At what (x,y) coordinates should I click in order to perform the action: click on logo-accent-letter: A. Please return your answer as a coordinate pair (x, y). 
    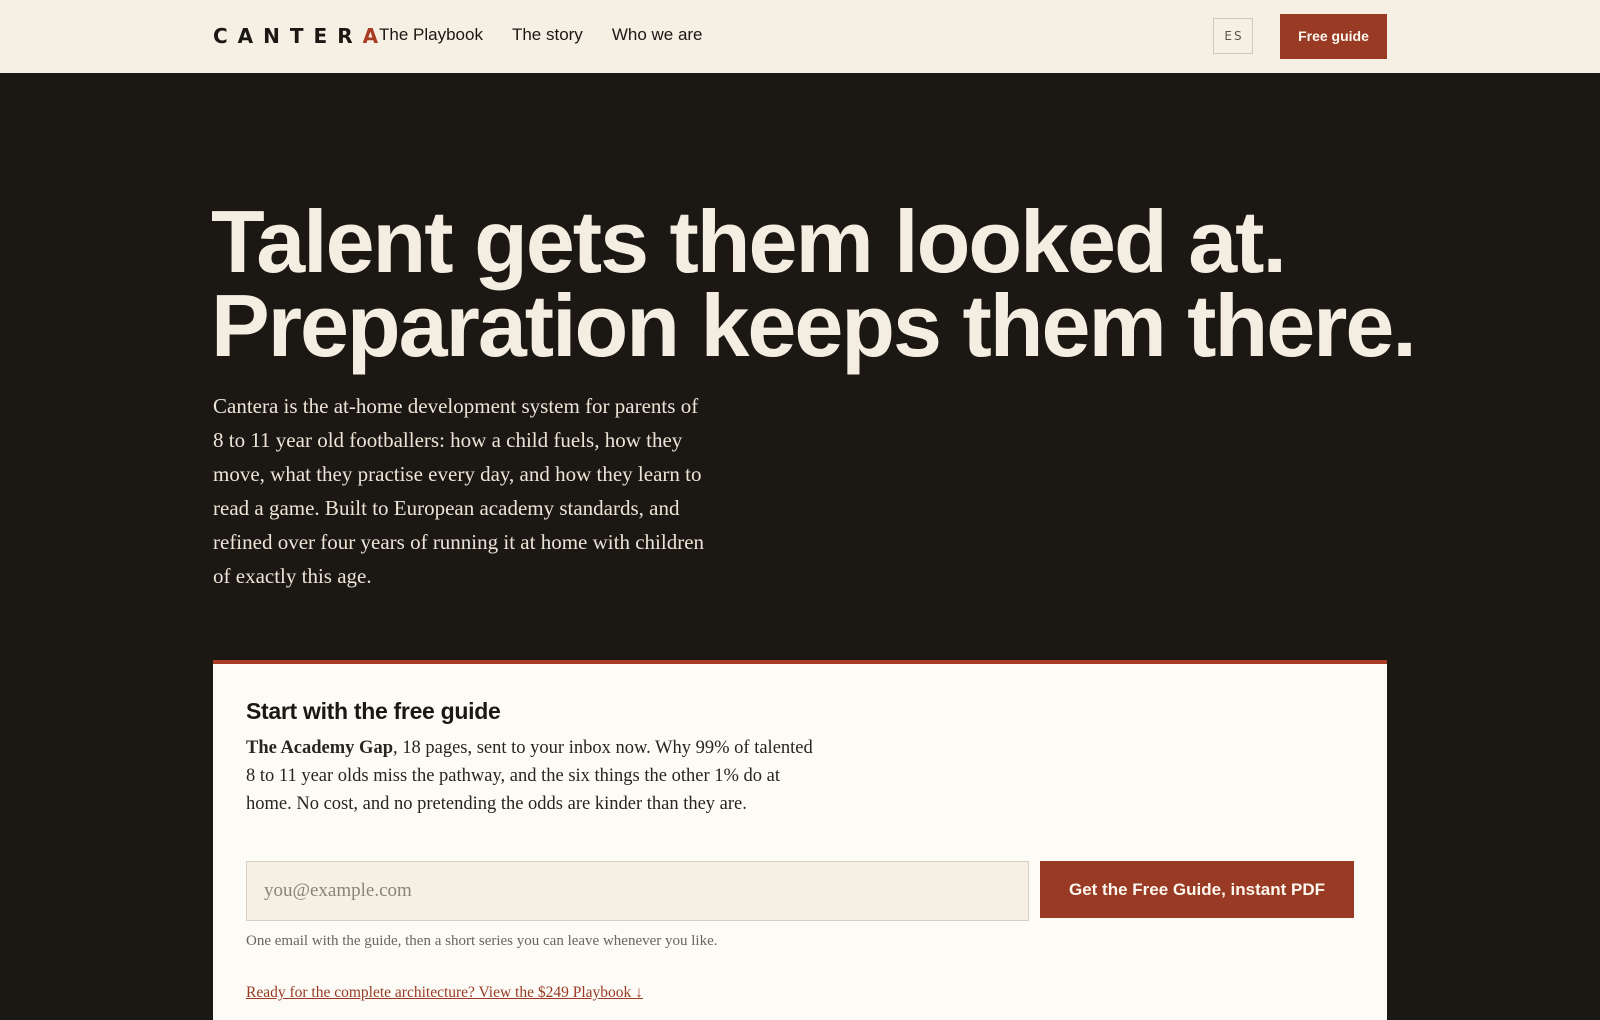
    Looking at the image, I should click on (370, 36).